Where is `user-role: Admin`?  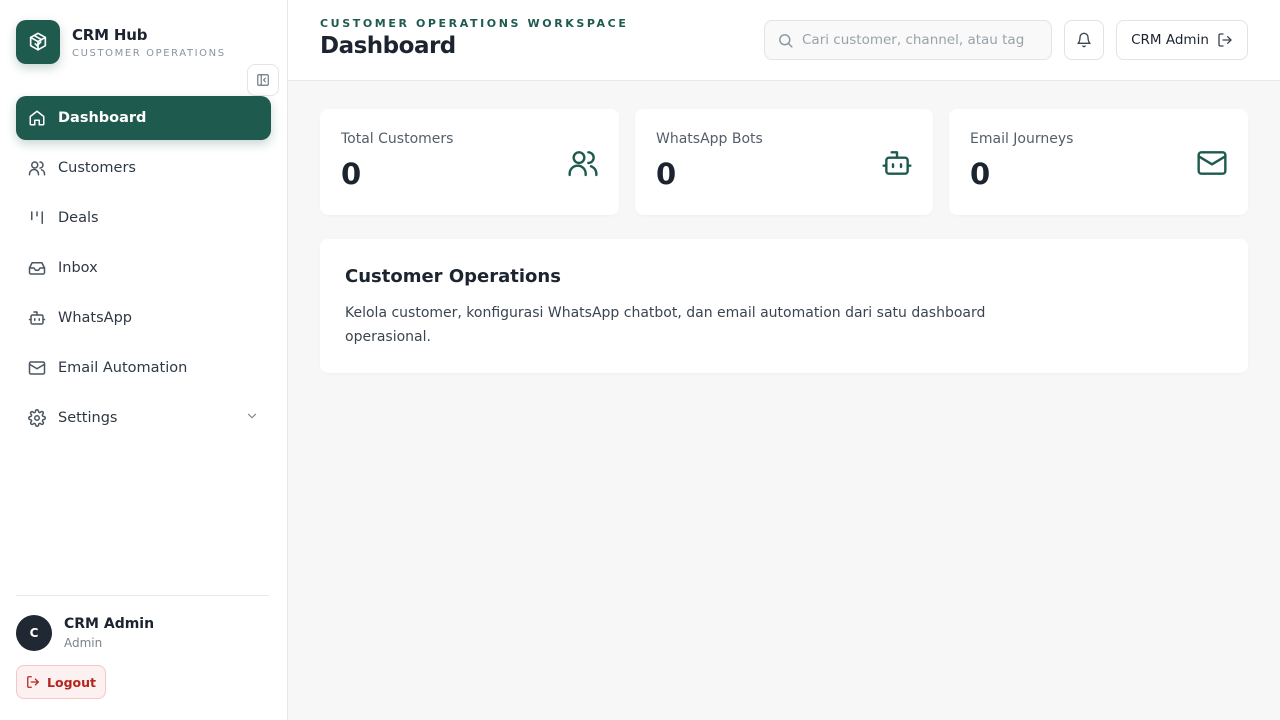 user-role: Admin is located at coordinates (83, 643).